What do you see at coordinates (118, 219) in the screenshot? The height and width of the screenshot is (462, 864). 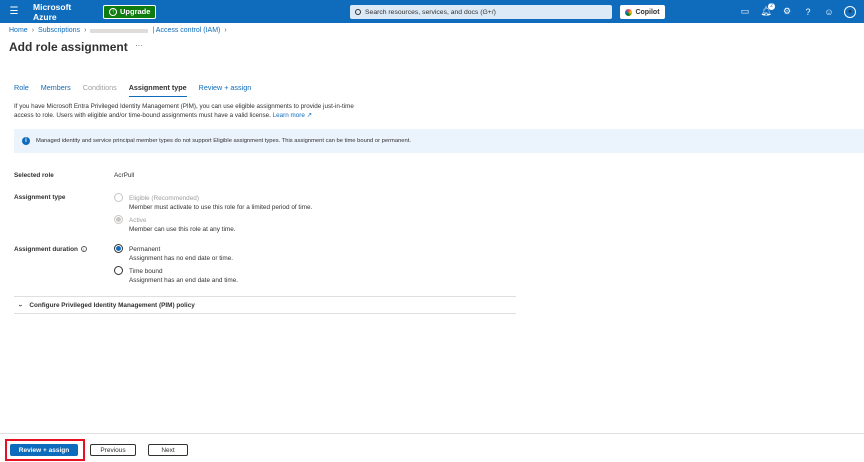 I see `radio-active` at bounding box center [118, 219].